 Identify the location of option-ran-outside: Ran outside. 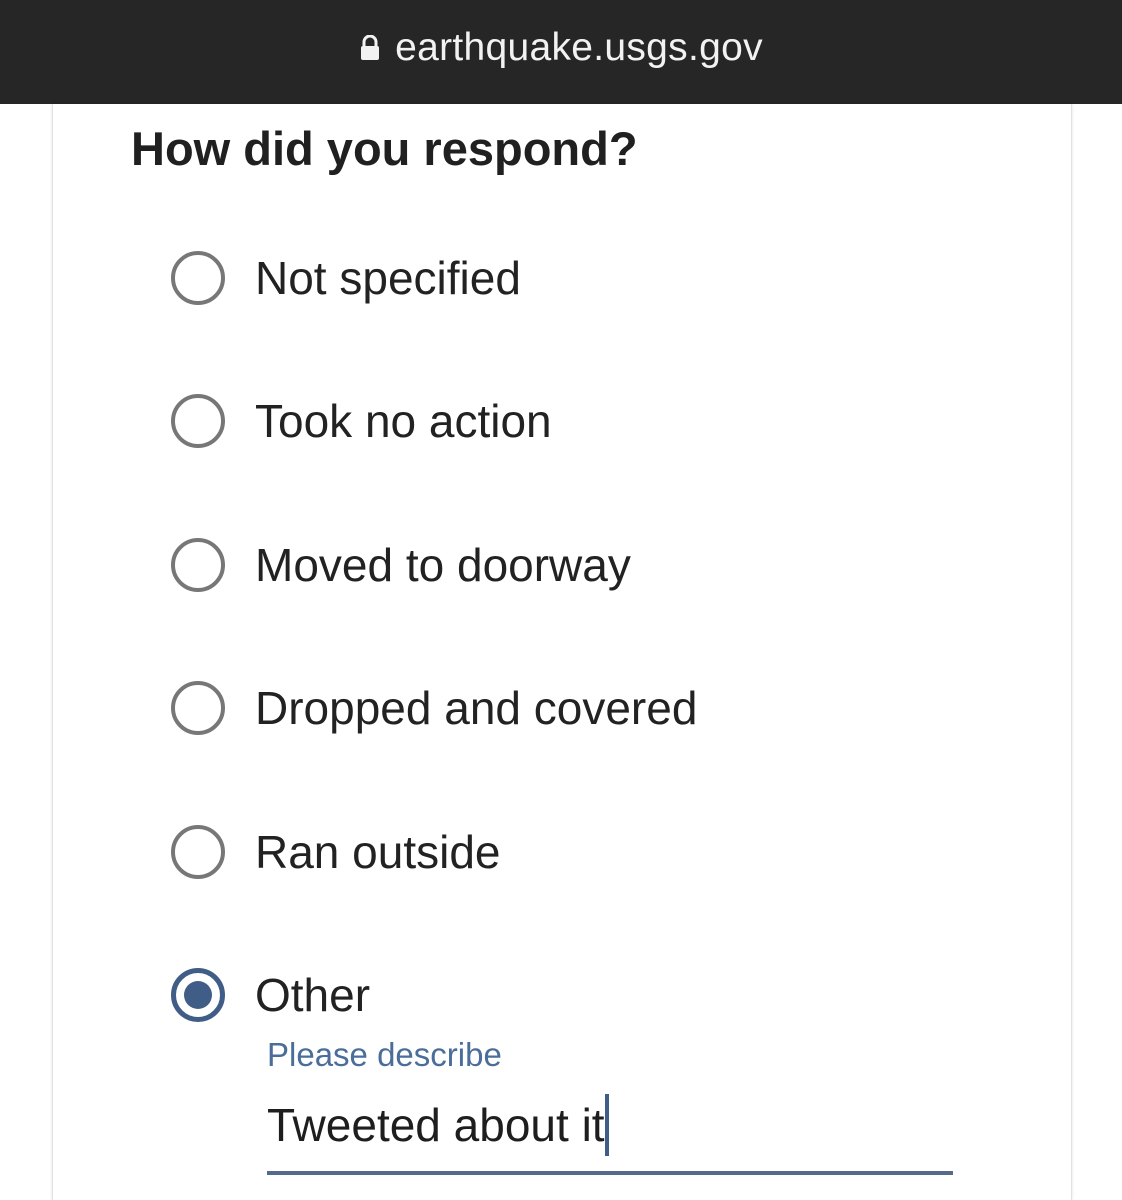
(336, 852).